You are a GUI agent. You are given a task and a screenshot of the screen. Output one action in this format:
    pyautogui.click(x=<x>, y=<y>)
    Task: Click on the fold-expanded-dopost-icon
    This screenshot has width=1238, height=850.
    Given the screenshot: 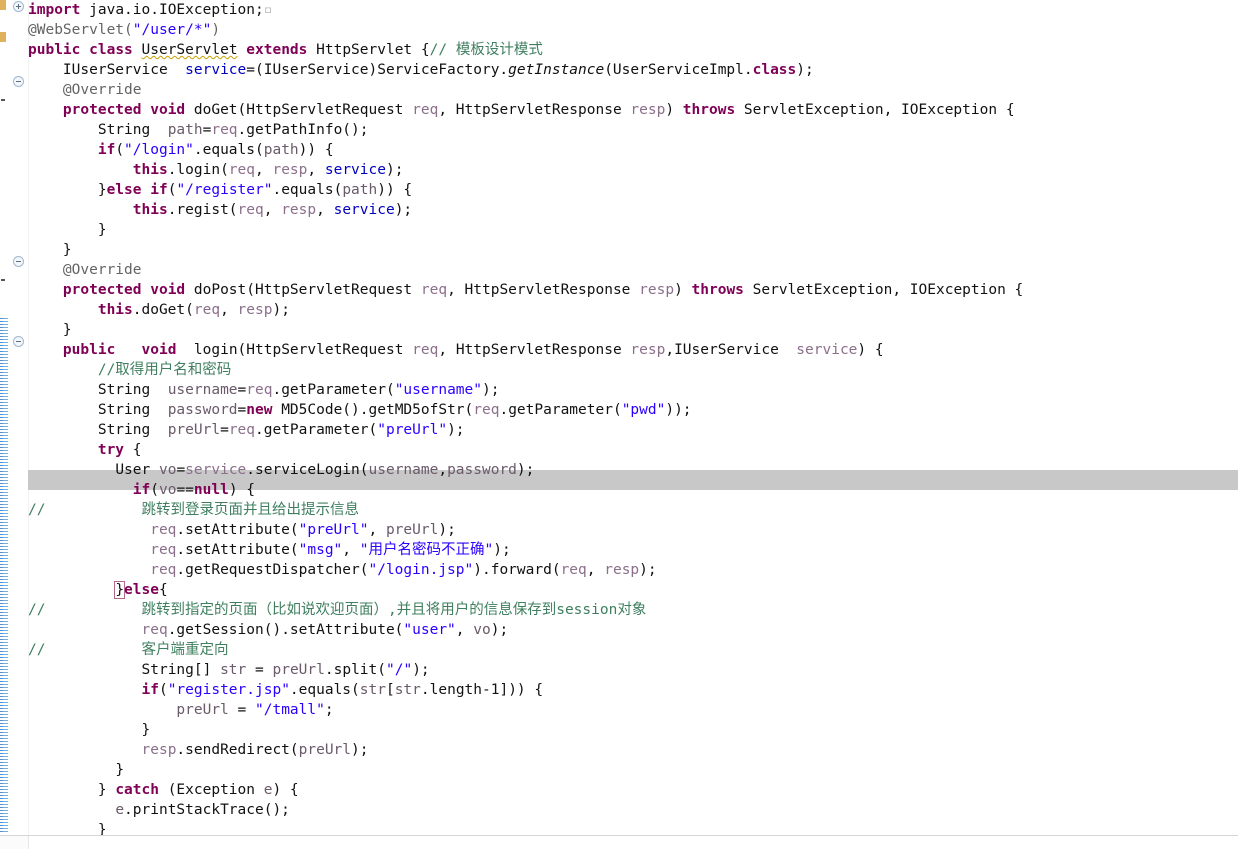 What is the action you would take?
    pyautogui.click(x=18, y=261)
    